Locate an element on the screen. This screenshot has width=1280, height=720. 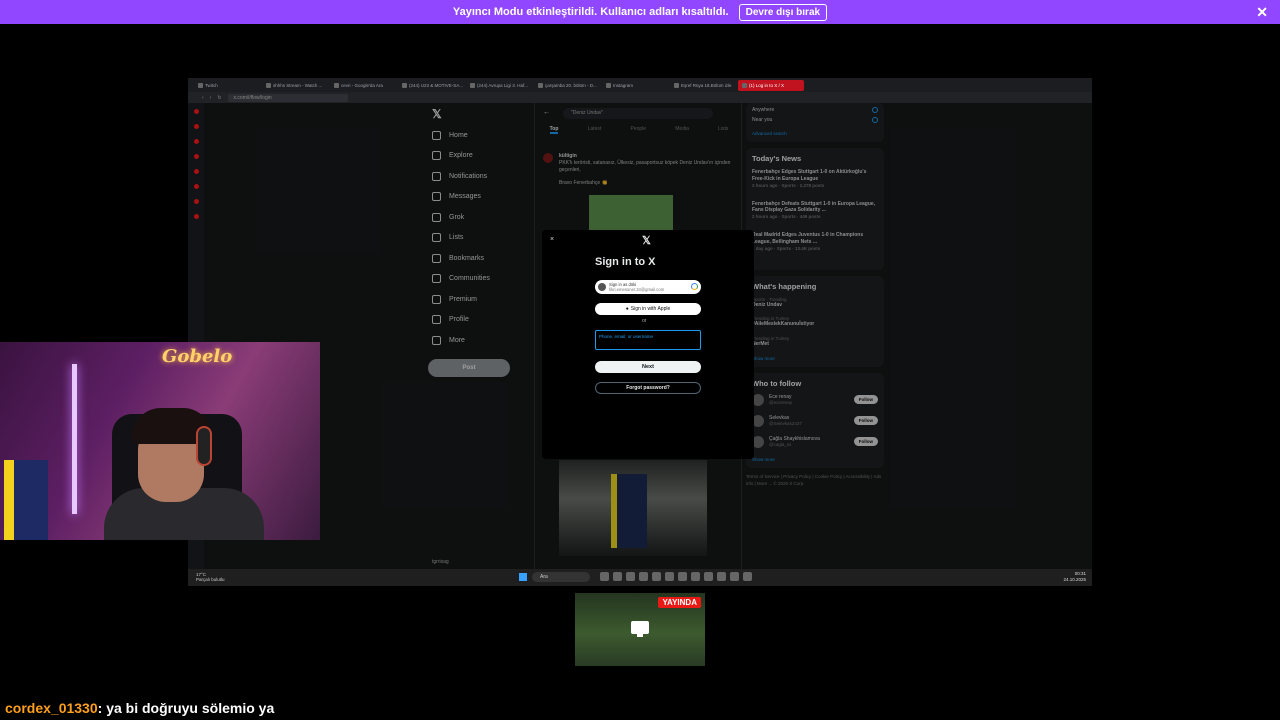
taskbar-apps is located at coordinates (676, 576).